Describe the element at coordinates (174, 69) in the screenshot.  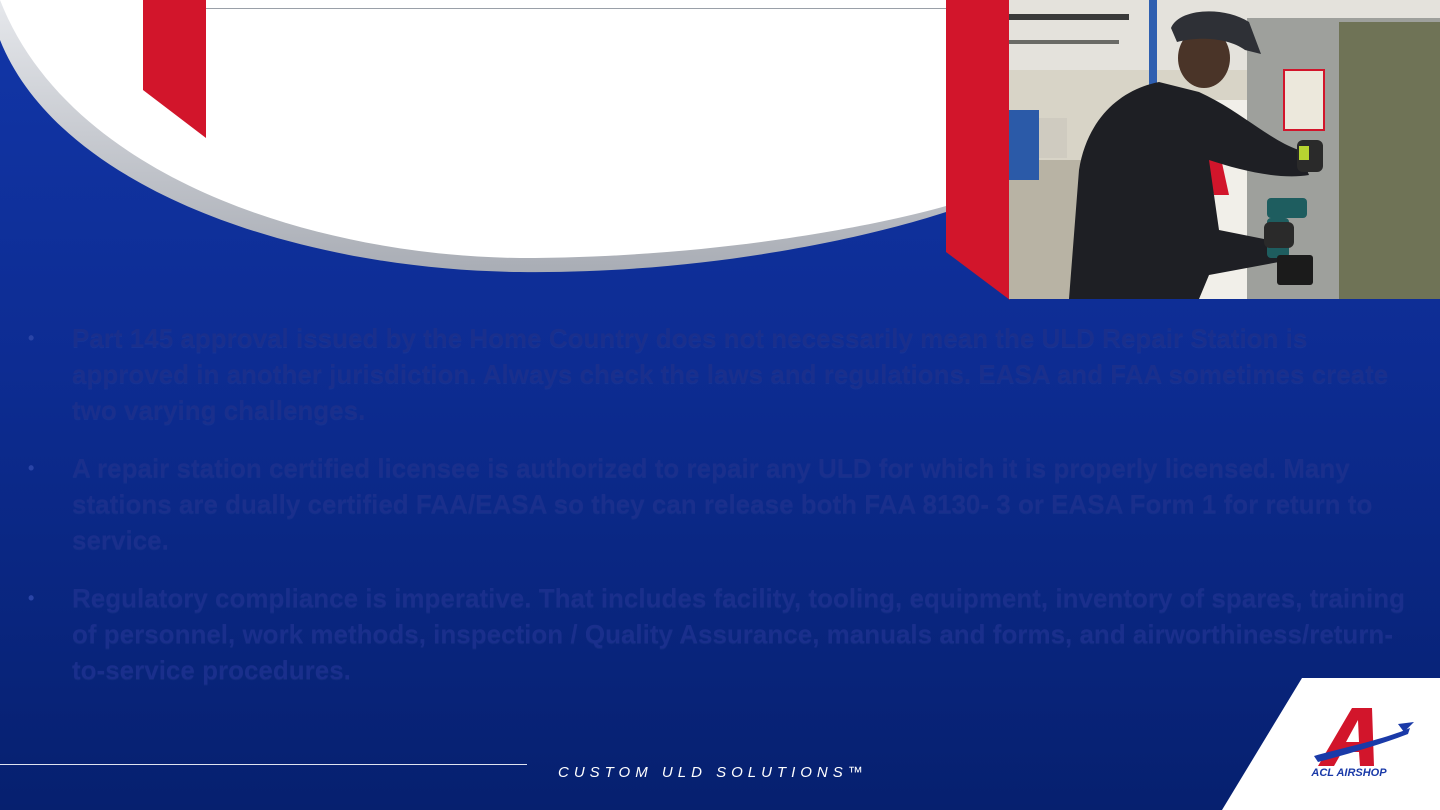
I see `red-ribbon-left` at that location.